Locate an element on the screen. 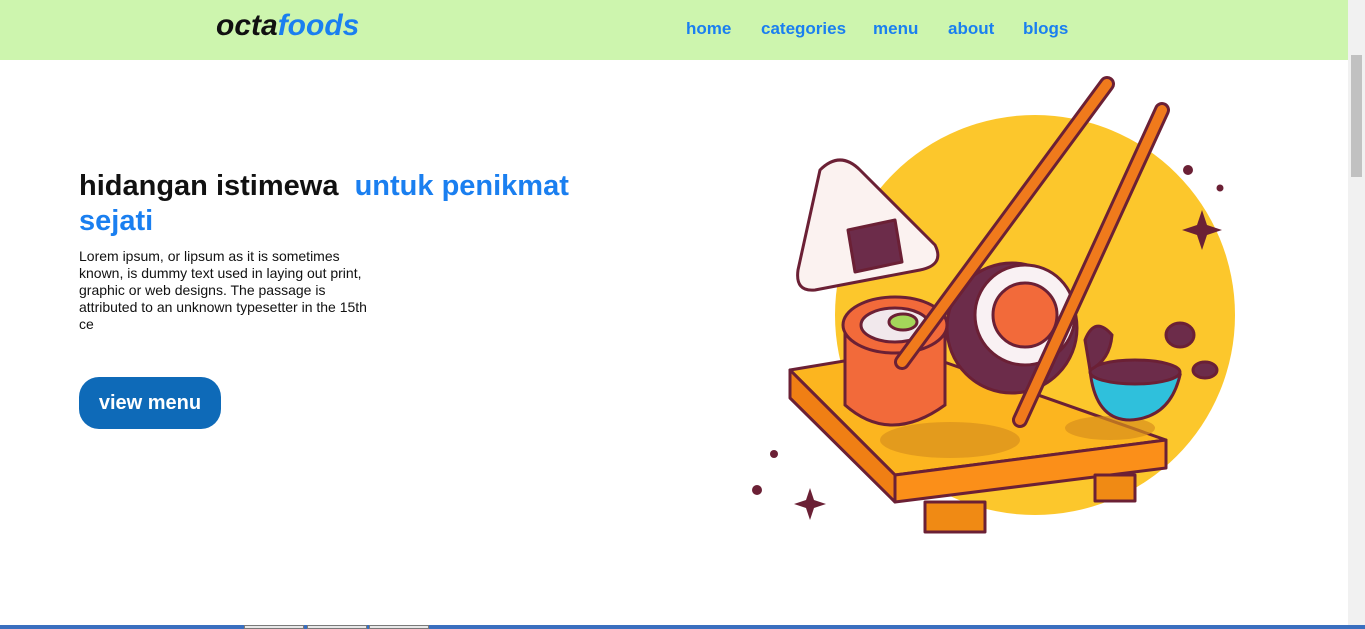  brand-logo-part2: foods is located at coordinates (318, 25).